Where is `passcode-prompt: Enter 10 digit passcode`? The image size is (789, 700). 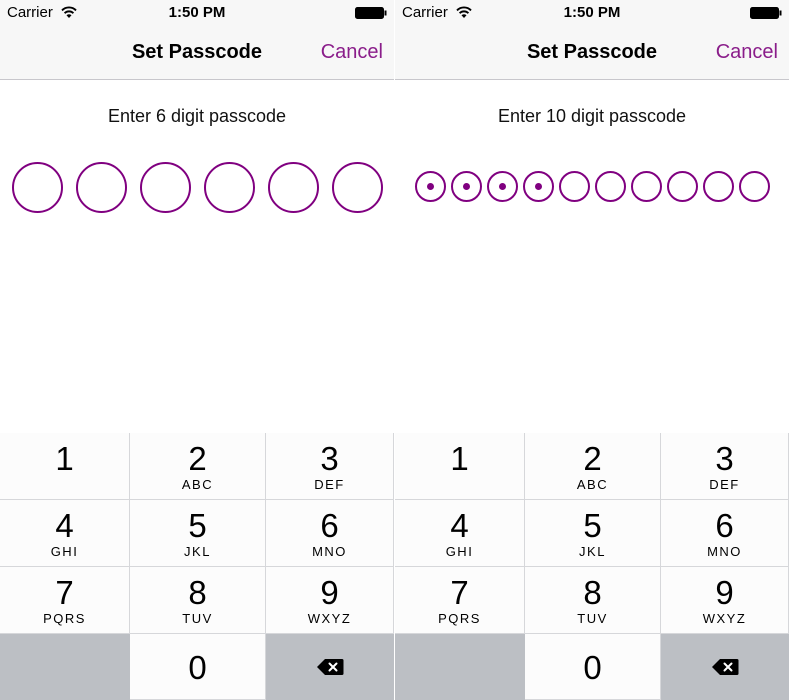 passcode-prompt: Enter 10 digit passcode is located at coordinates (592, 116).